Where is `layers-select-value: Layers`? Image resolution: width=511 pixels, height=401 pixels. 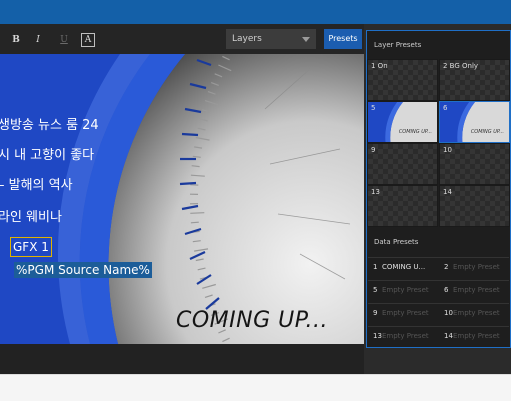 layers-select-value: Layers is located at coordinates (247, 39).